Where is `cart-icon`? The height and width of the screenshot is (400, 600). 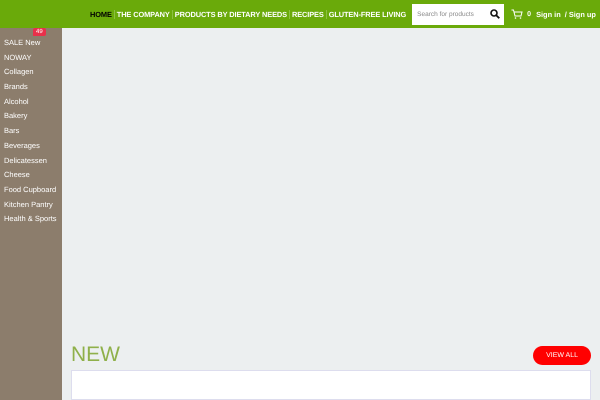
cart-icon is located at coordinates (517, 14).